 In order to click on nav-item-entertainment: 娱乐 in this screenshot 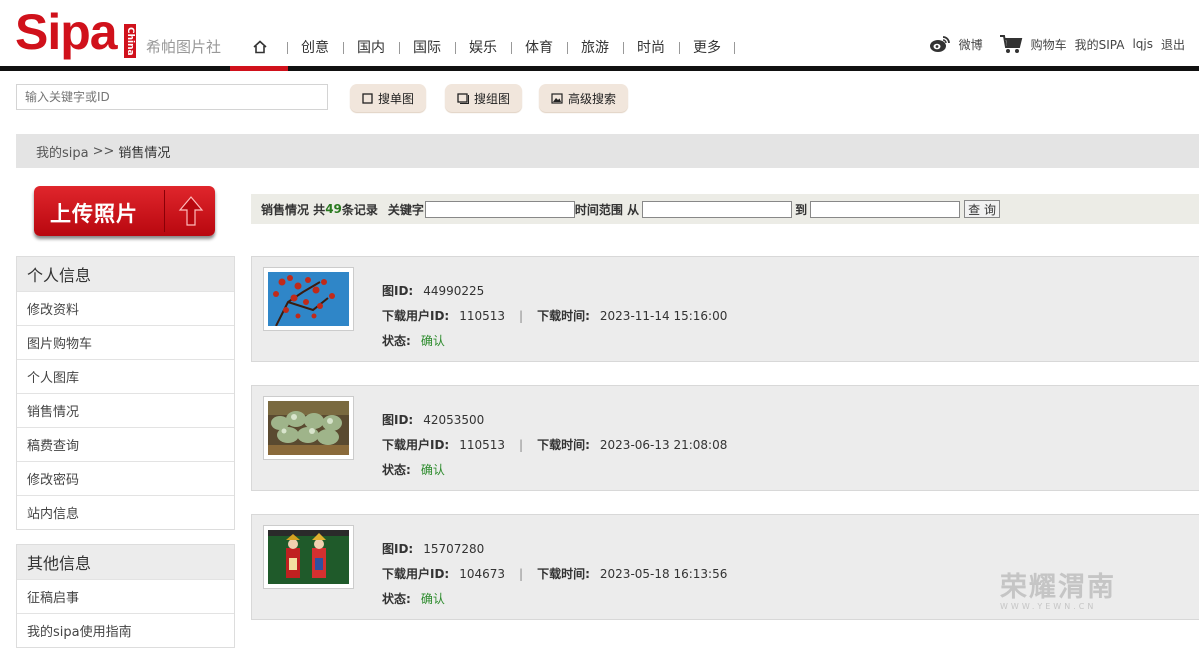, I will do `click(483, 33)`.